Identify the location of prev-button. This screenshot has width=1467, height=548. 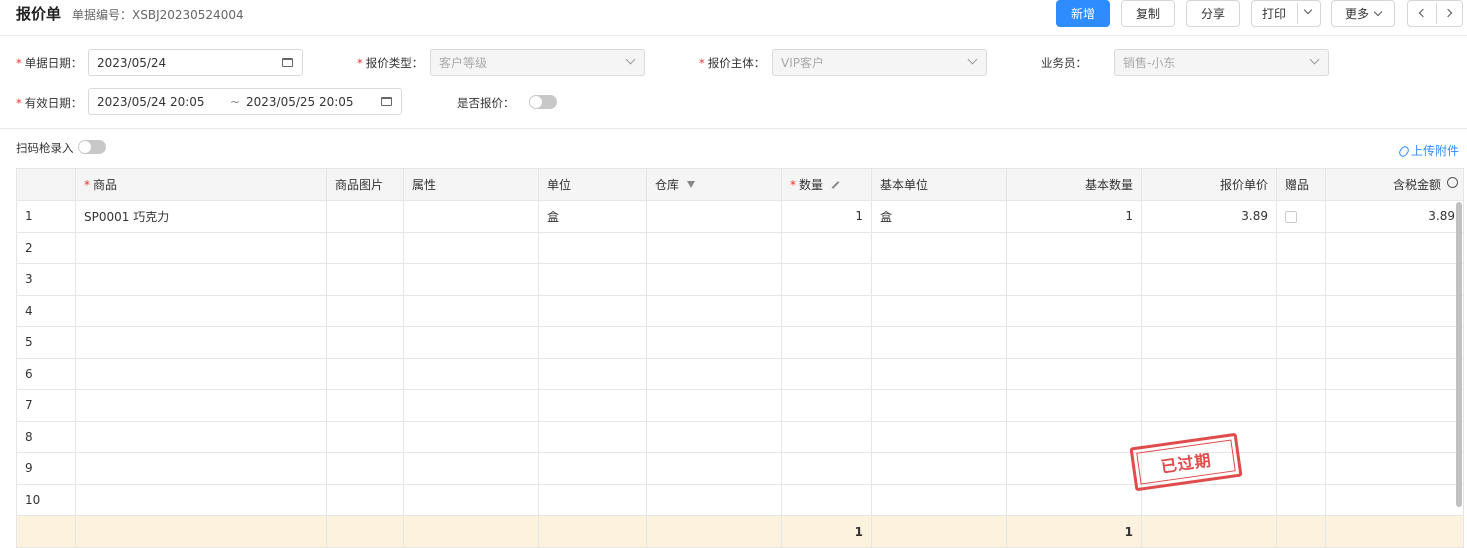
(1422, 13).